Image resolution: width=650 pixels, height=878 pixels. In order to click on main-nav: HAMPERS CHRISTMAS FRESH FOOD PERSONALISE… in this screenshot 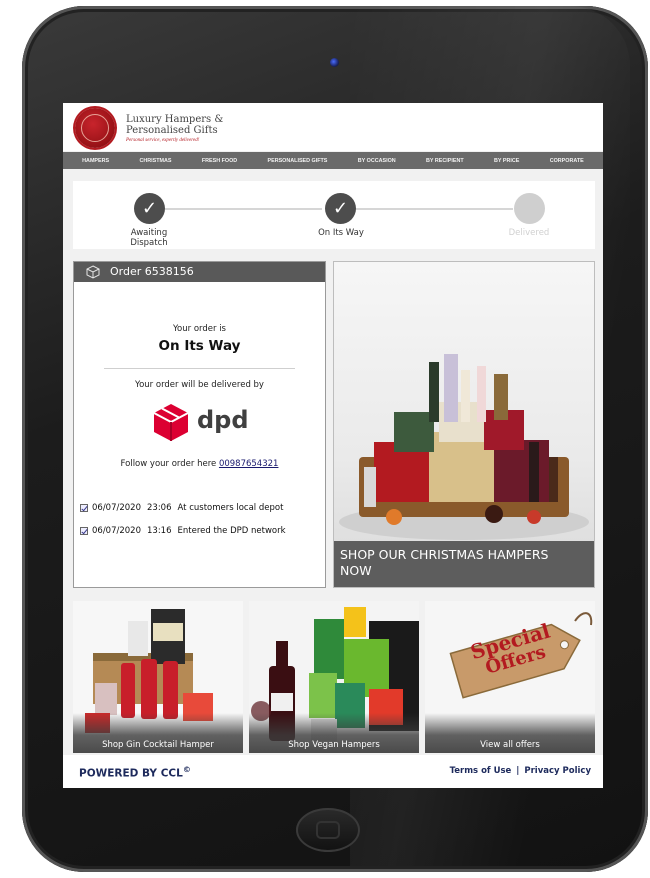, I will do `click(333, 160)`.